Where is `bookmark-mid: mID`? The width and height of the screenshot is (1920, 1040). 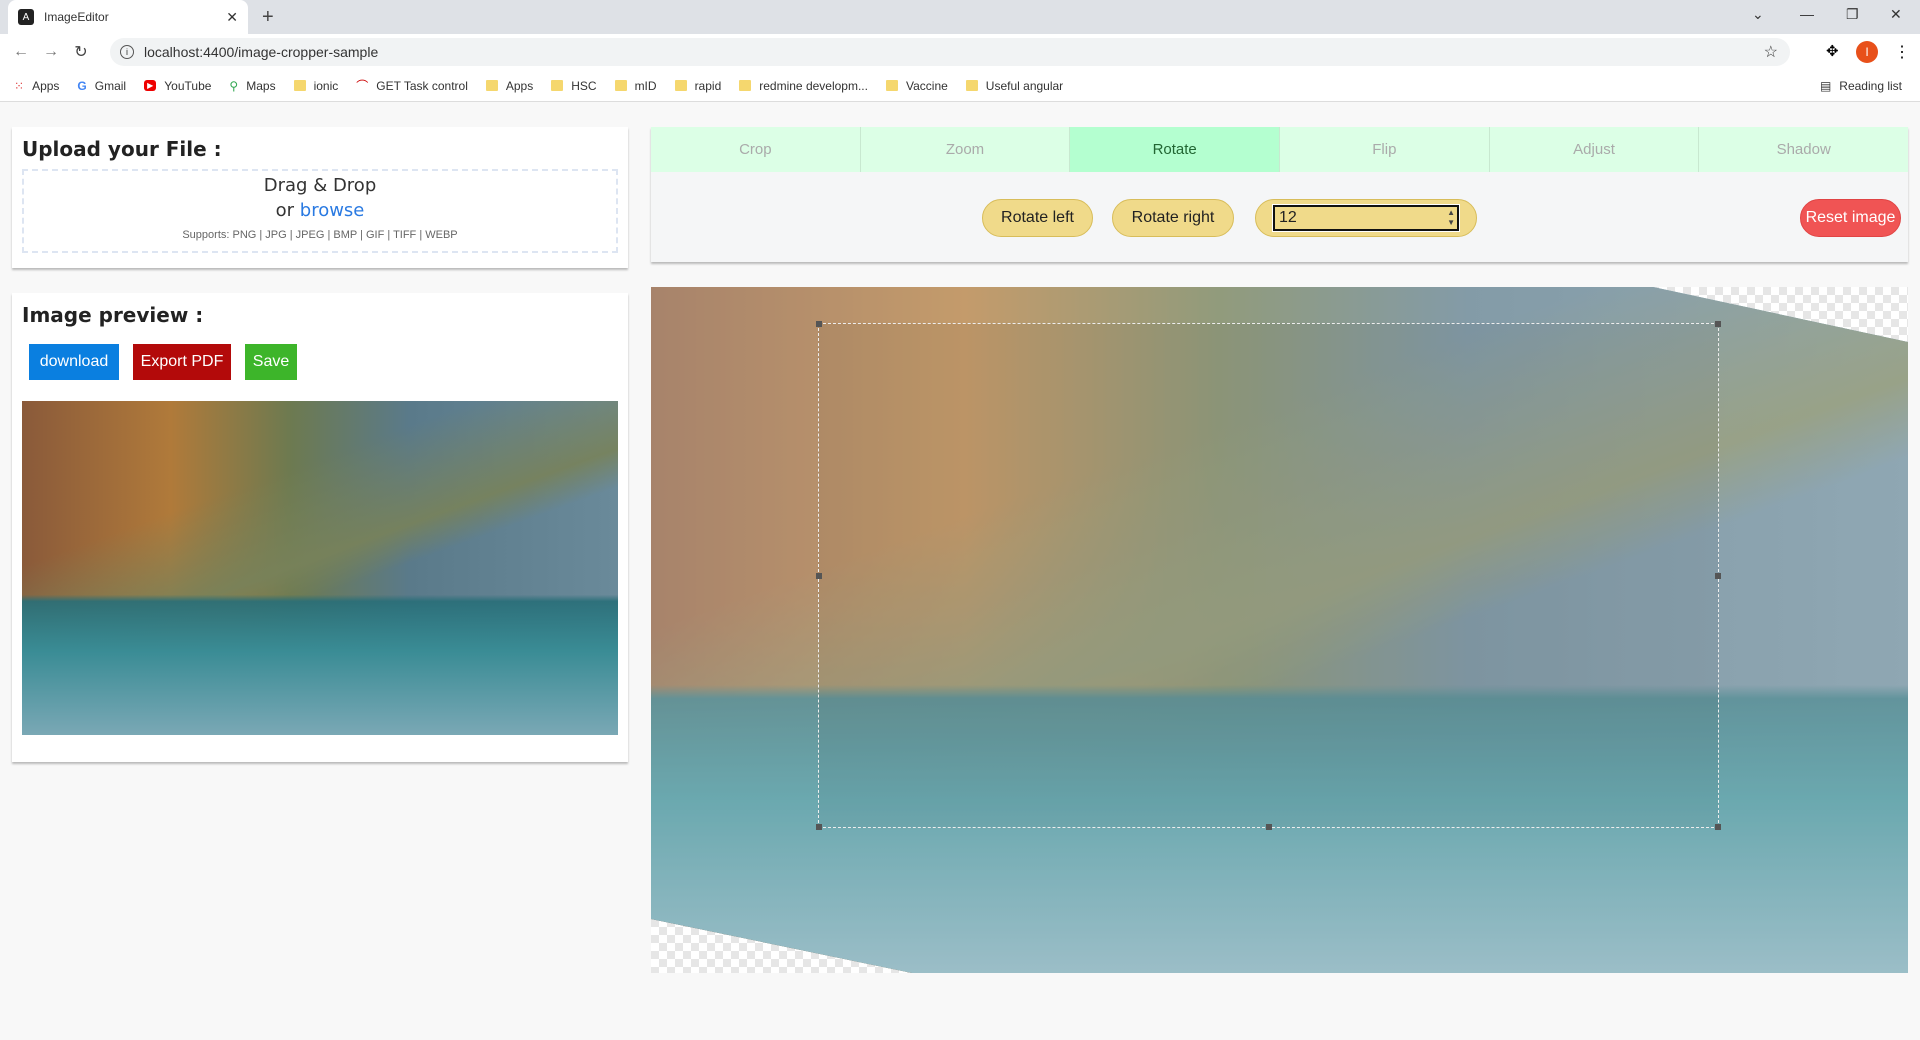
bookmark-mid: mID is located at coordinates (635, 86).